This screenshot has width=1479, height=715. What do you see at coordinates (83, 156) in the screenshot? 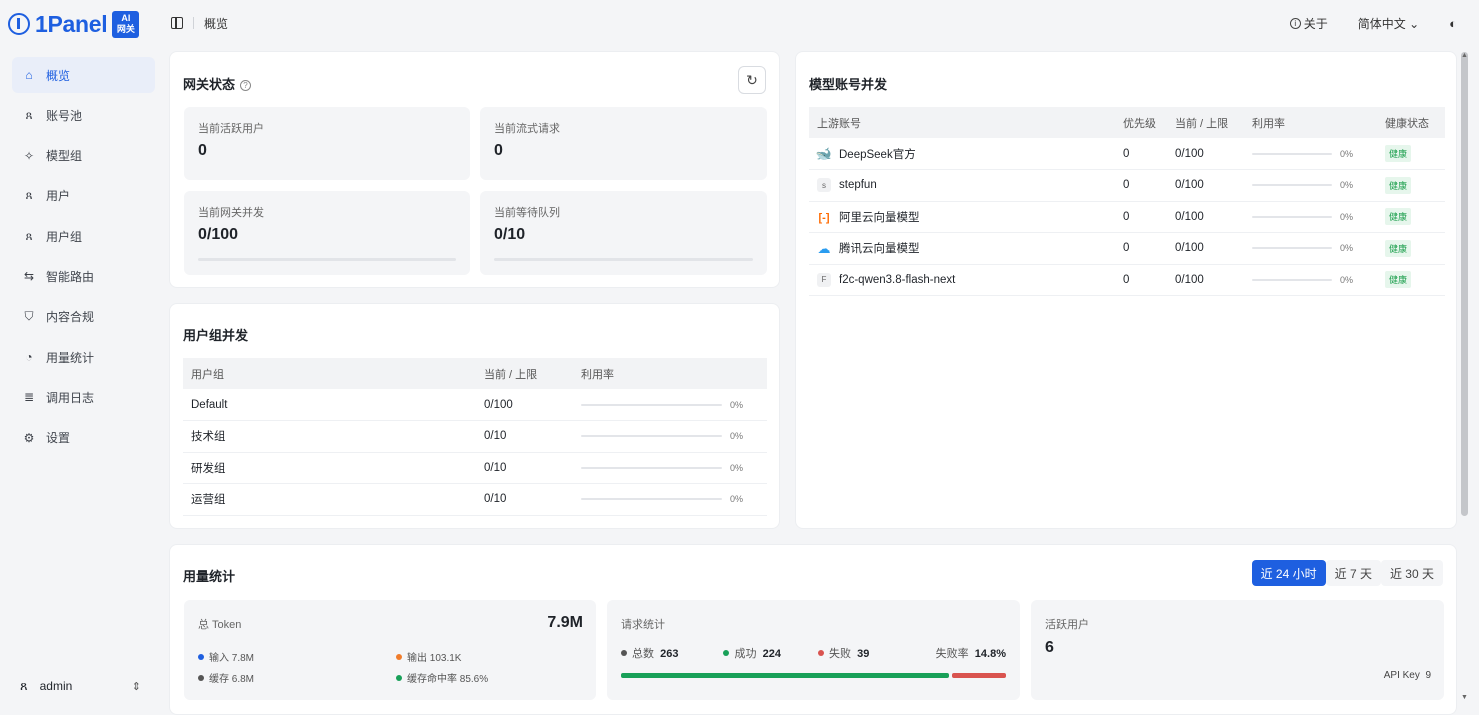
I see `sidebar-item-2: ✧ 模型组` at bounding box center [83, 156].